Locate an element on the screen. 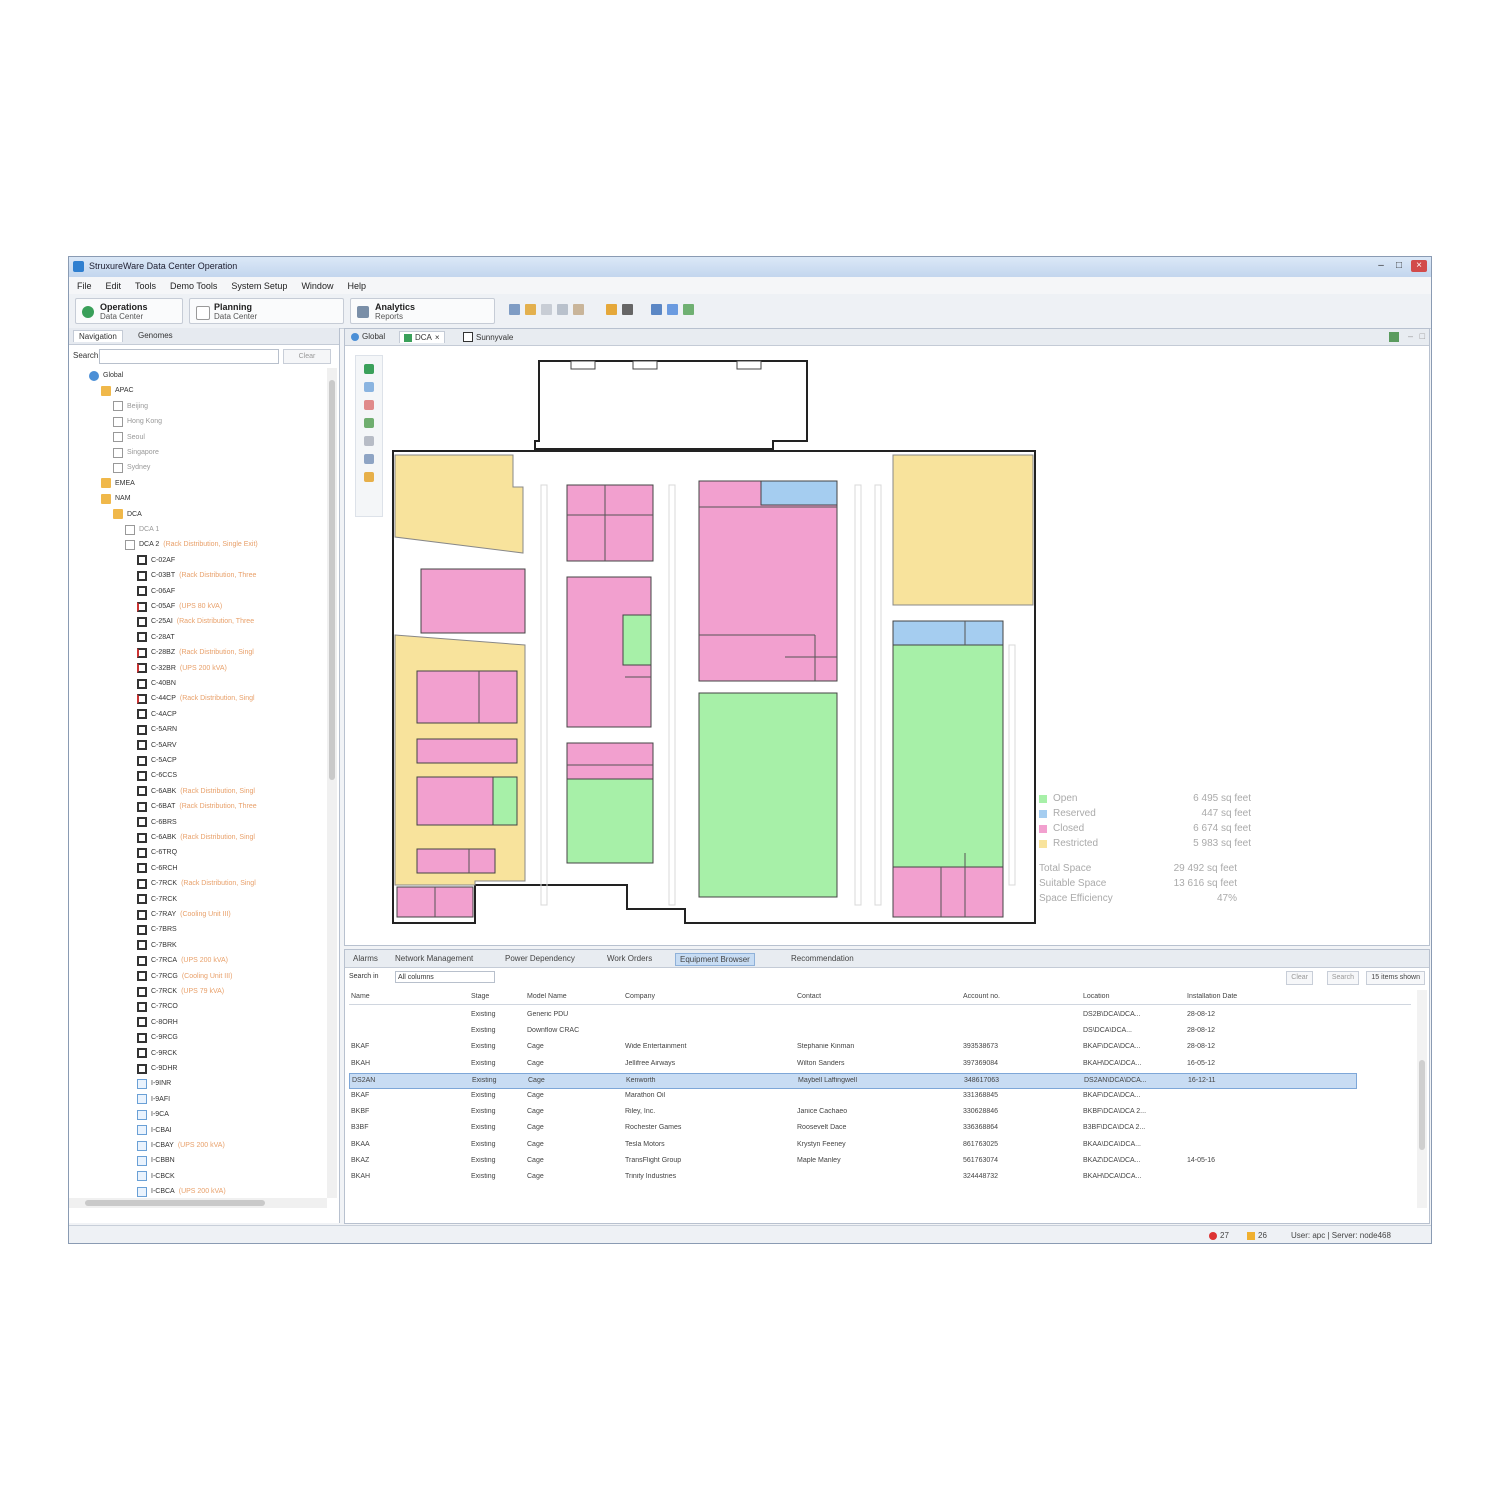  tab-alarms: Alarms is located at coordinates (365, 958).